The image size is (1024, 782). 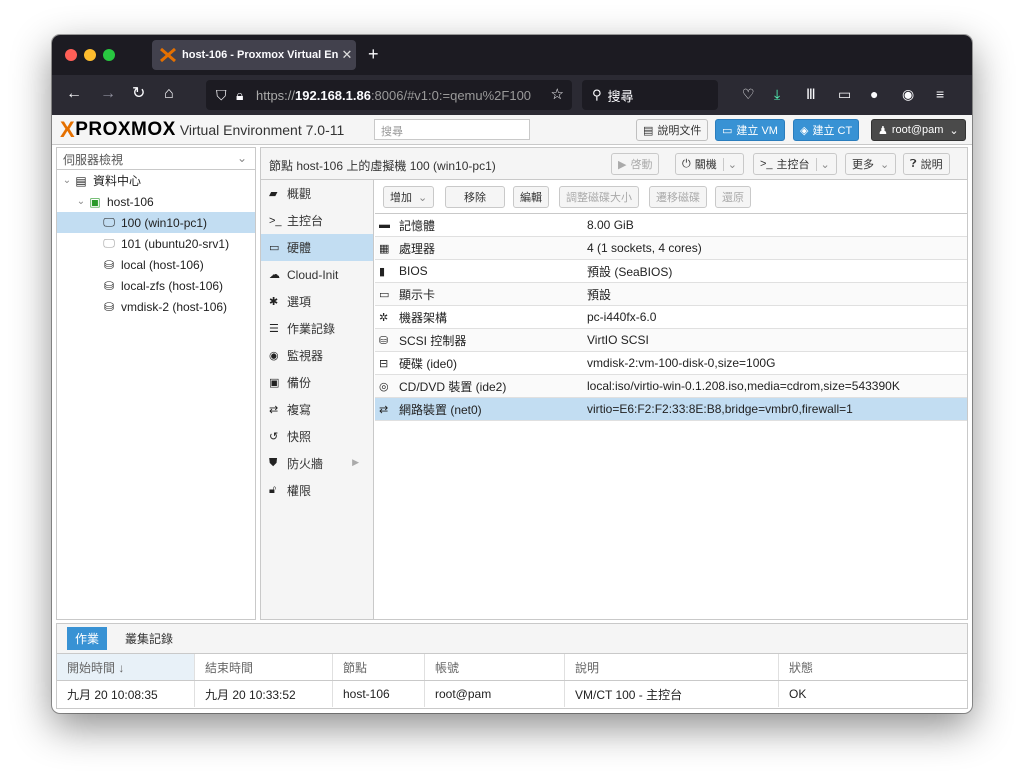 I want to click on minimize-window-button, so click(x=90, y=55).